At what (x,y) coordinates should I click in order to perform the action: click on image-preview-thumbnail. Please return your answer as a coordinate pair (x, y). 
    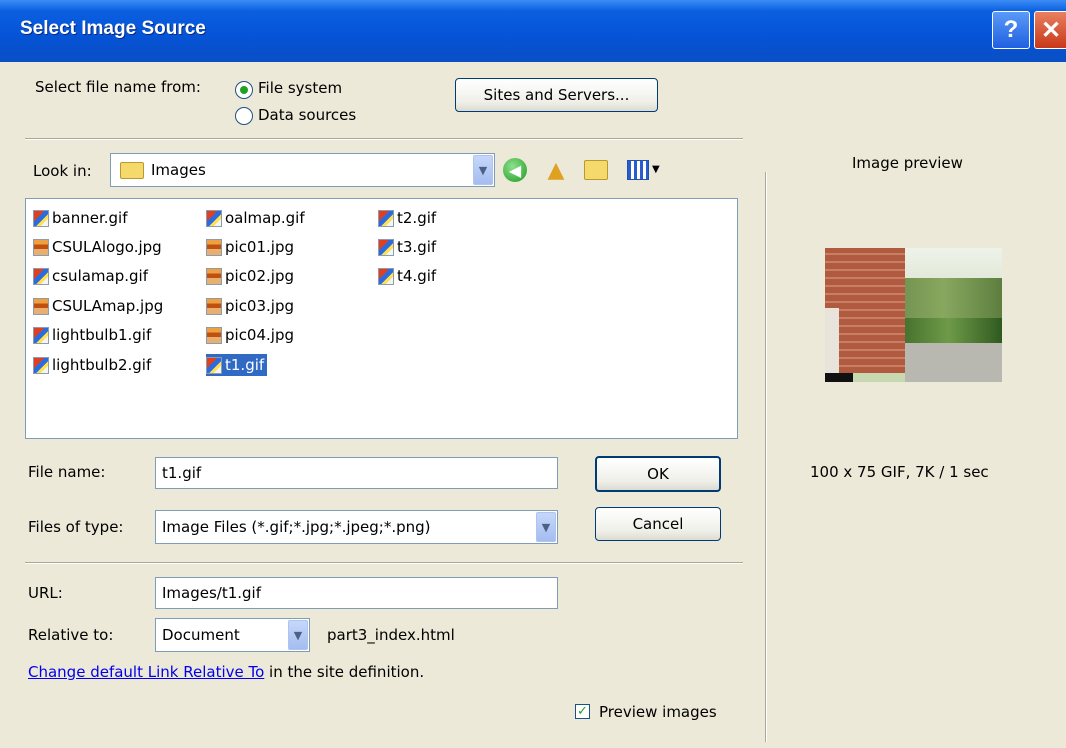
    Looking at the image, I should click on (913, 315).